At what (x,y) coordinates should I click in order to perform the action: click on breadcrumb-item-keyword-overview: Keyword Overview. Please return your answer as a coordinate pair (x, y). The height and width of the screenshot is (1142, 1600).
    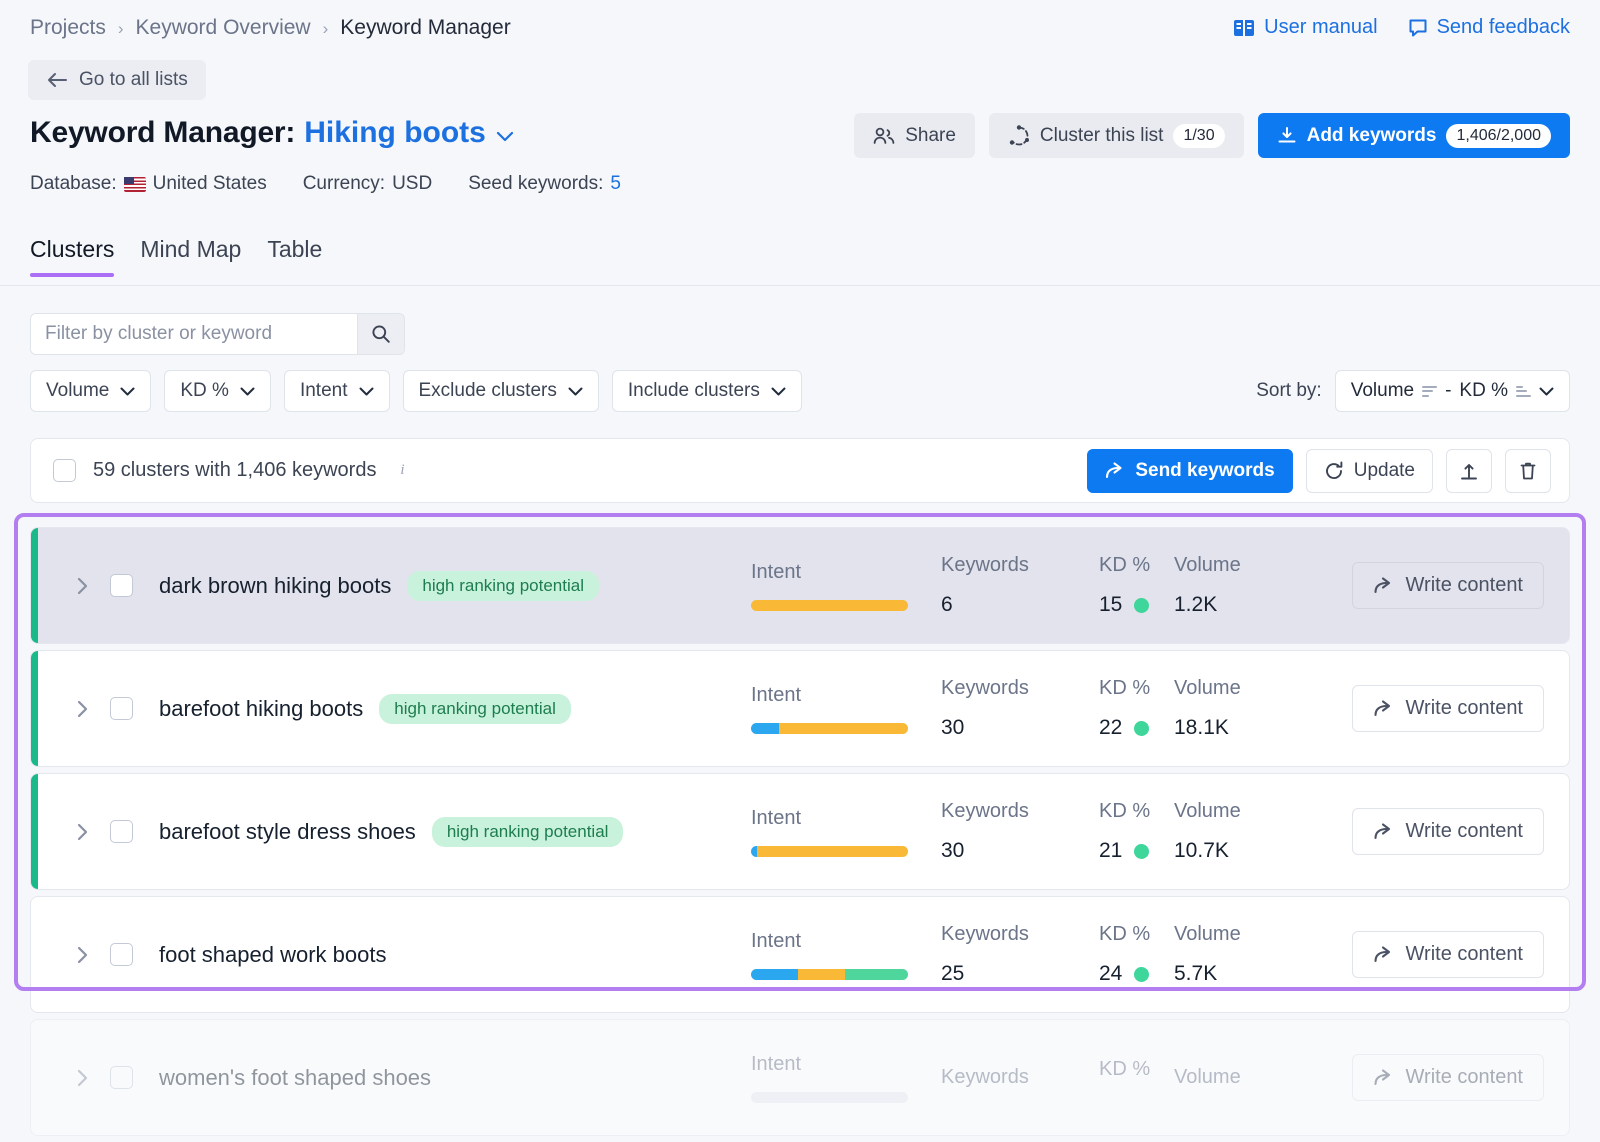
    Looking at the image, I should click on (223, 28).